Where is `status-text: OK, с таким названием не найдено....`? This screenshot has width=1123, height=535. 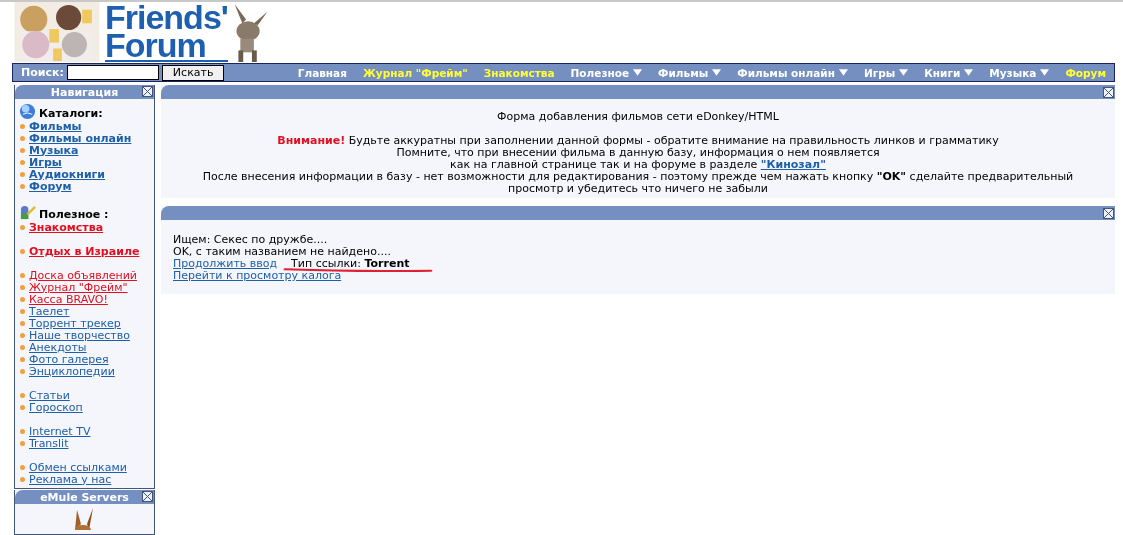
status-text: OK, с таким названием не найдено.... is located at coordinates (282, 252).